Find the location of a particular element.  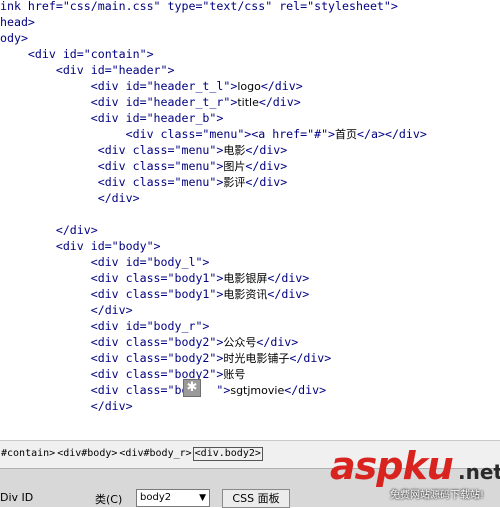

code-content-text: 电影 is located at coordinates (234, 150).